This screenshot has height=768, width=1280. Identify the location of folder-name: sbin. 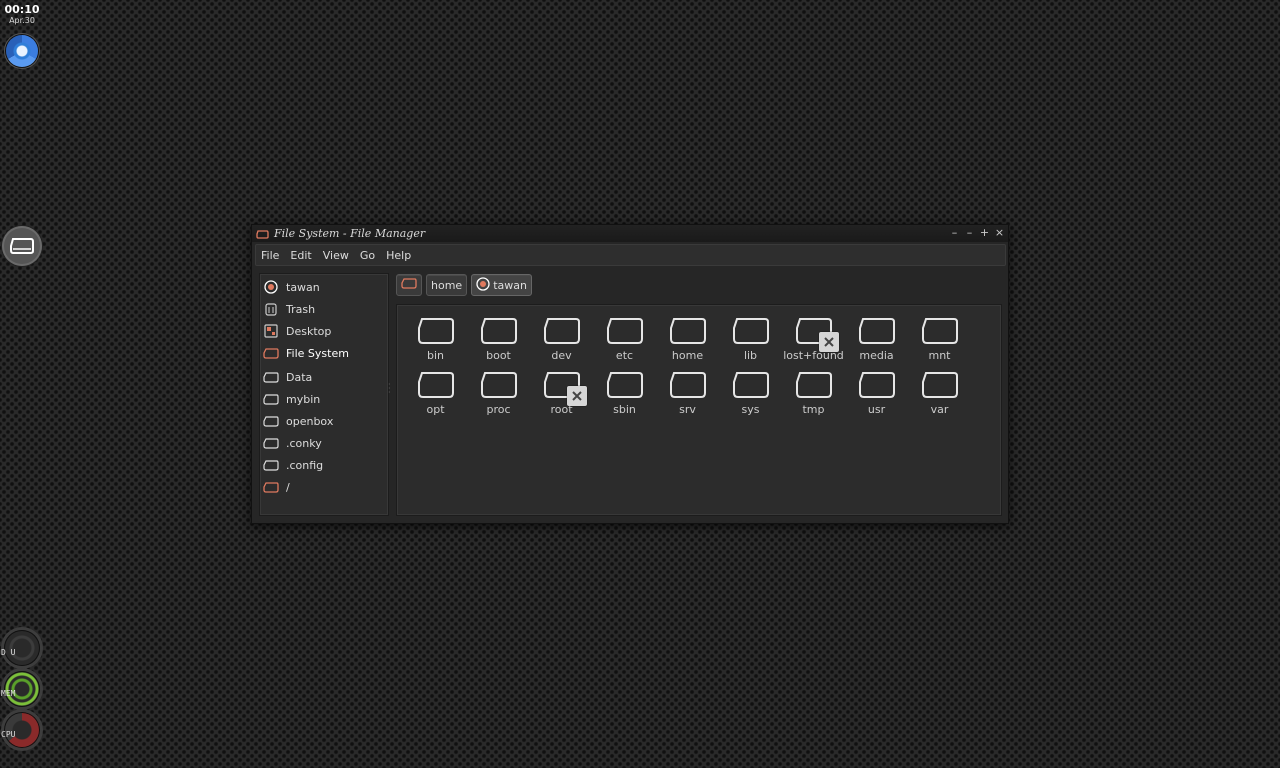
(624, 409).